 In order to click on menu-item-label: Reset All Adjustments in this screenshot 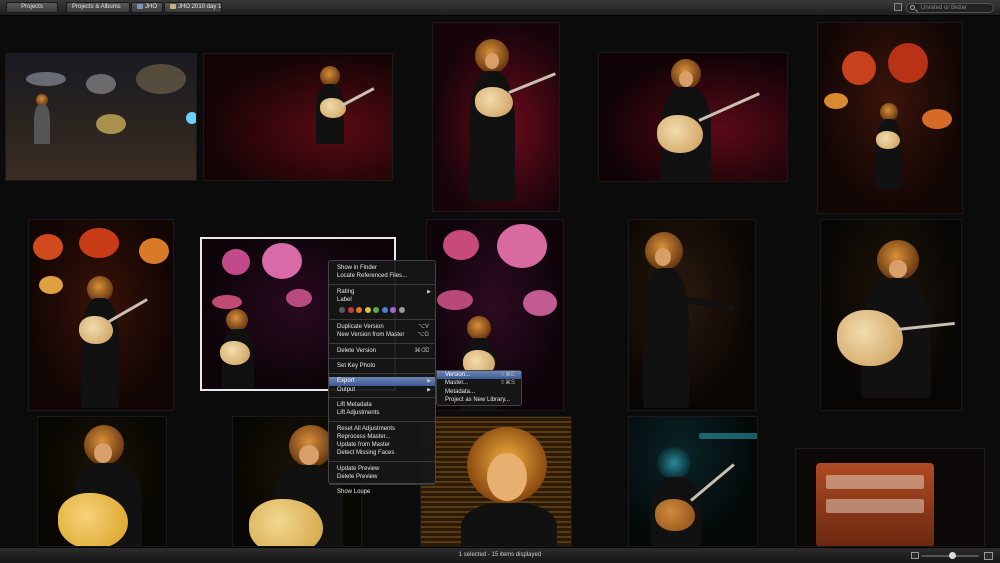, I will do `click(366, 428)`.